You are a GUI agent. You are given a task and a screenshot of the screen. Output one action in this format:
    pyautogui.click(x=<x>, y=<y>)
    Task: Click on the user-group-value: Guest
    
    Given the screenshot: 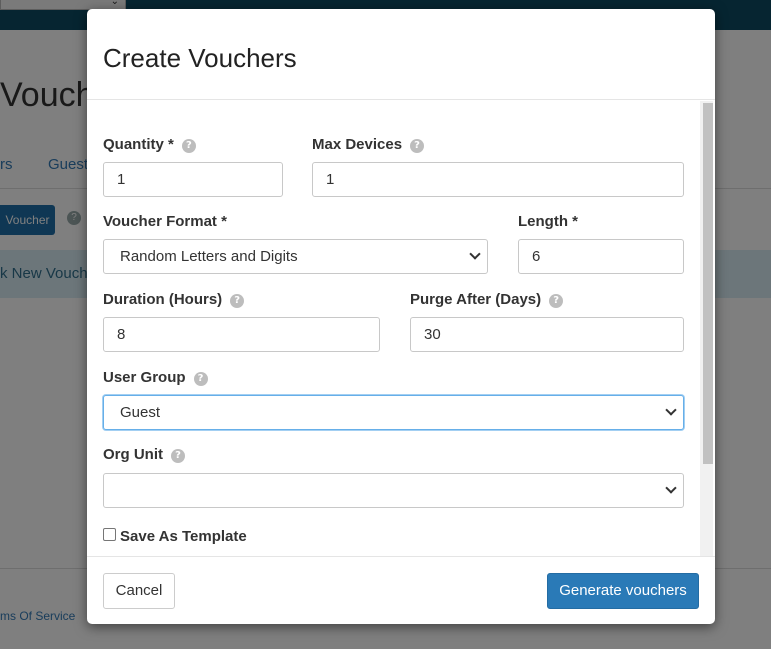 What is the action you would take?
    pyautogui.click(x=140, y=412)
    